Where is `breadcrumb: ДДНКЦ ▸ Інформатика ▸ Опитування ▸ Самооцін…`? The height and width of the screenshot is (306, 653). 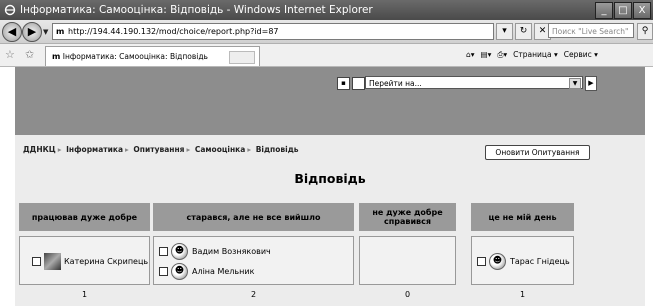
breadcrumb: ДДНКЦ ▸ Інформатика ▸ Опитування ▸ Самооцін… is located at coordinates (161, 149).